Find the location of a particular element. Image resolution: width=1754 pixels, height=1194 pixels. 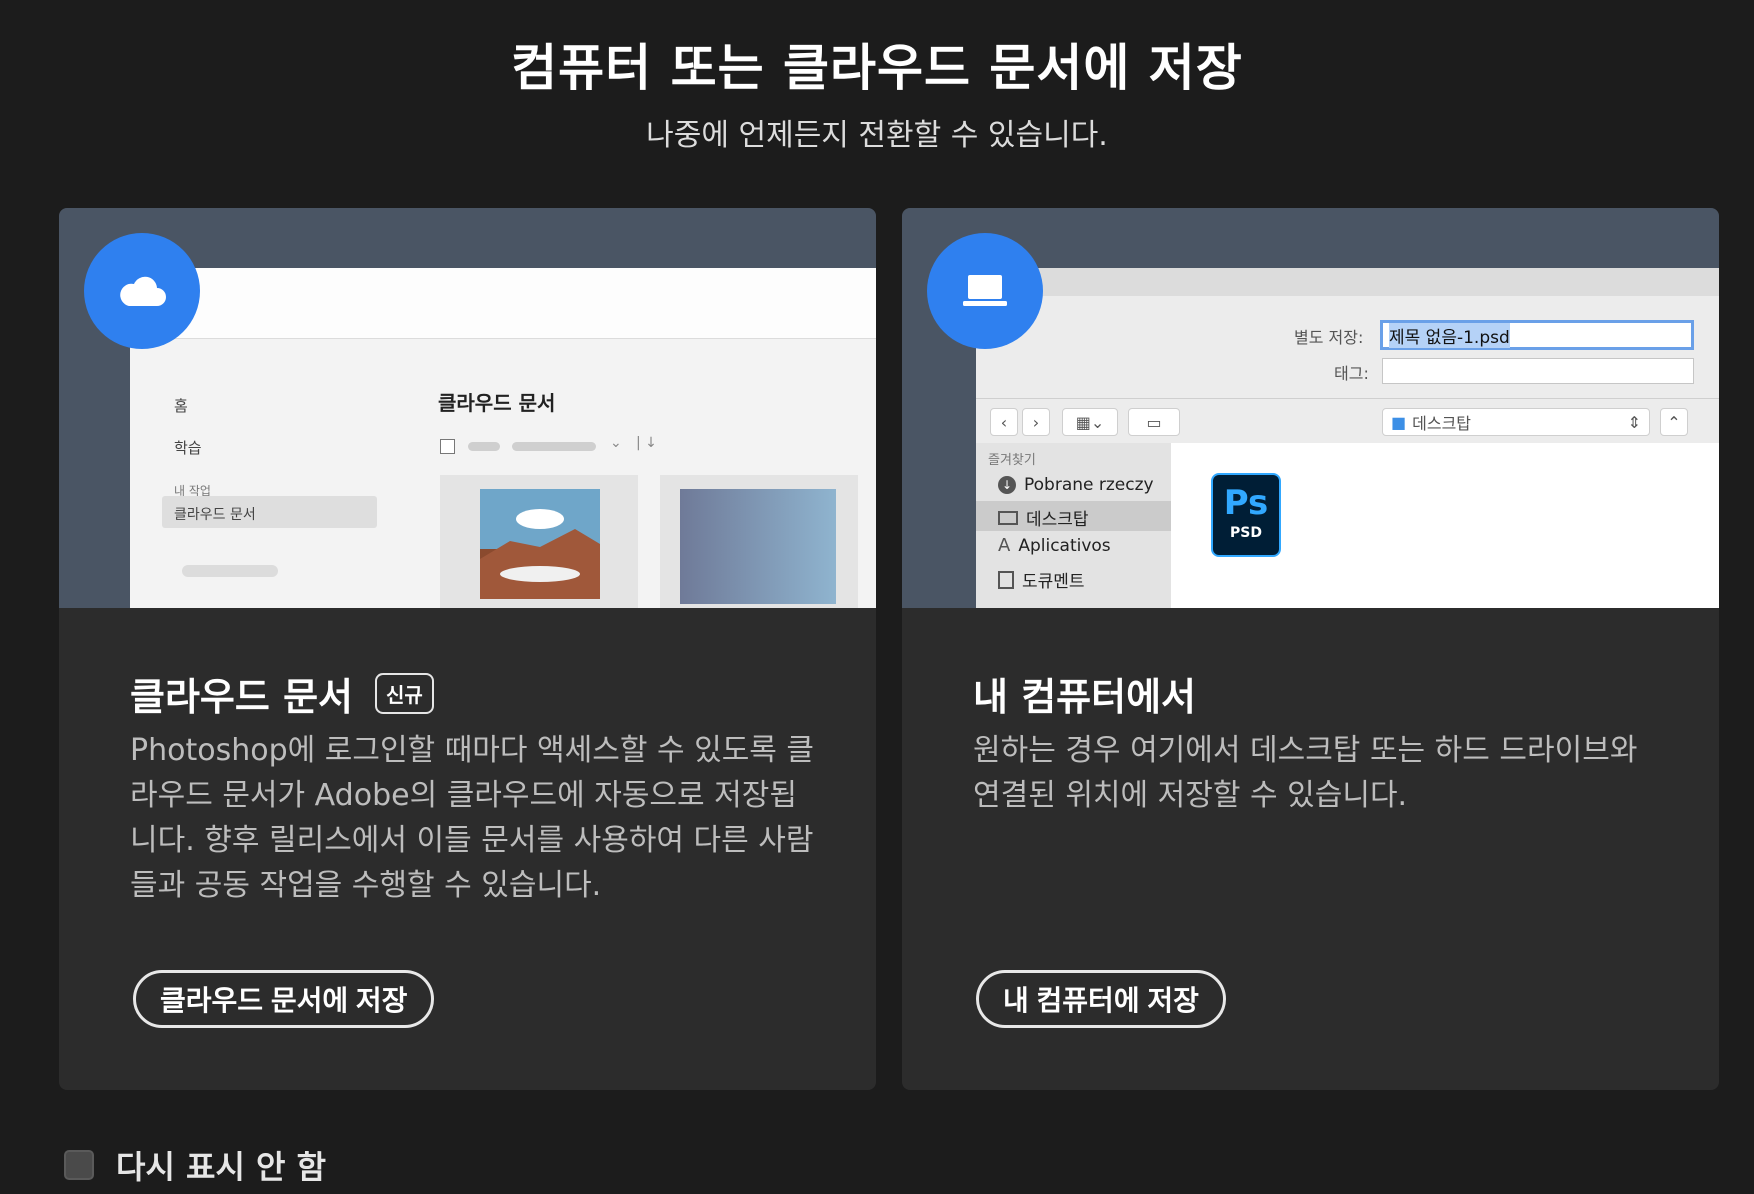

dont-show-again-label: 다시 표시 안 함 is located at coordinates (221, 1165).